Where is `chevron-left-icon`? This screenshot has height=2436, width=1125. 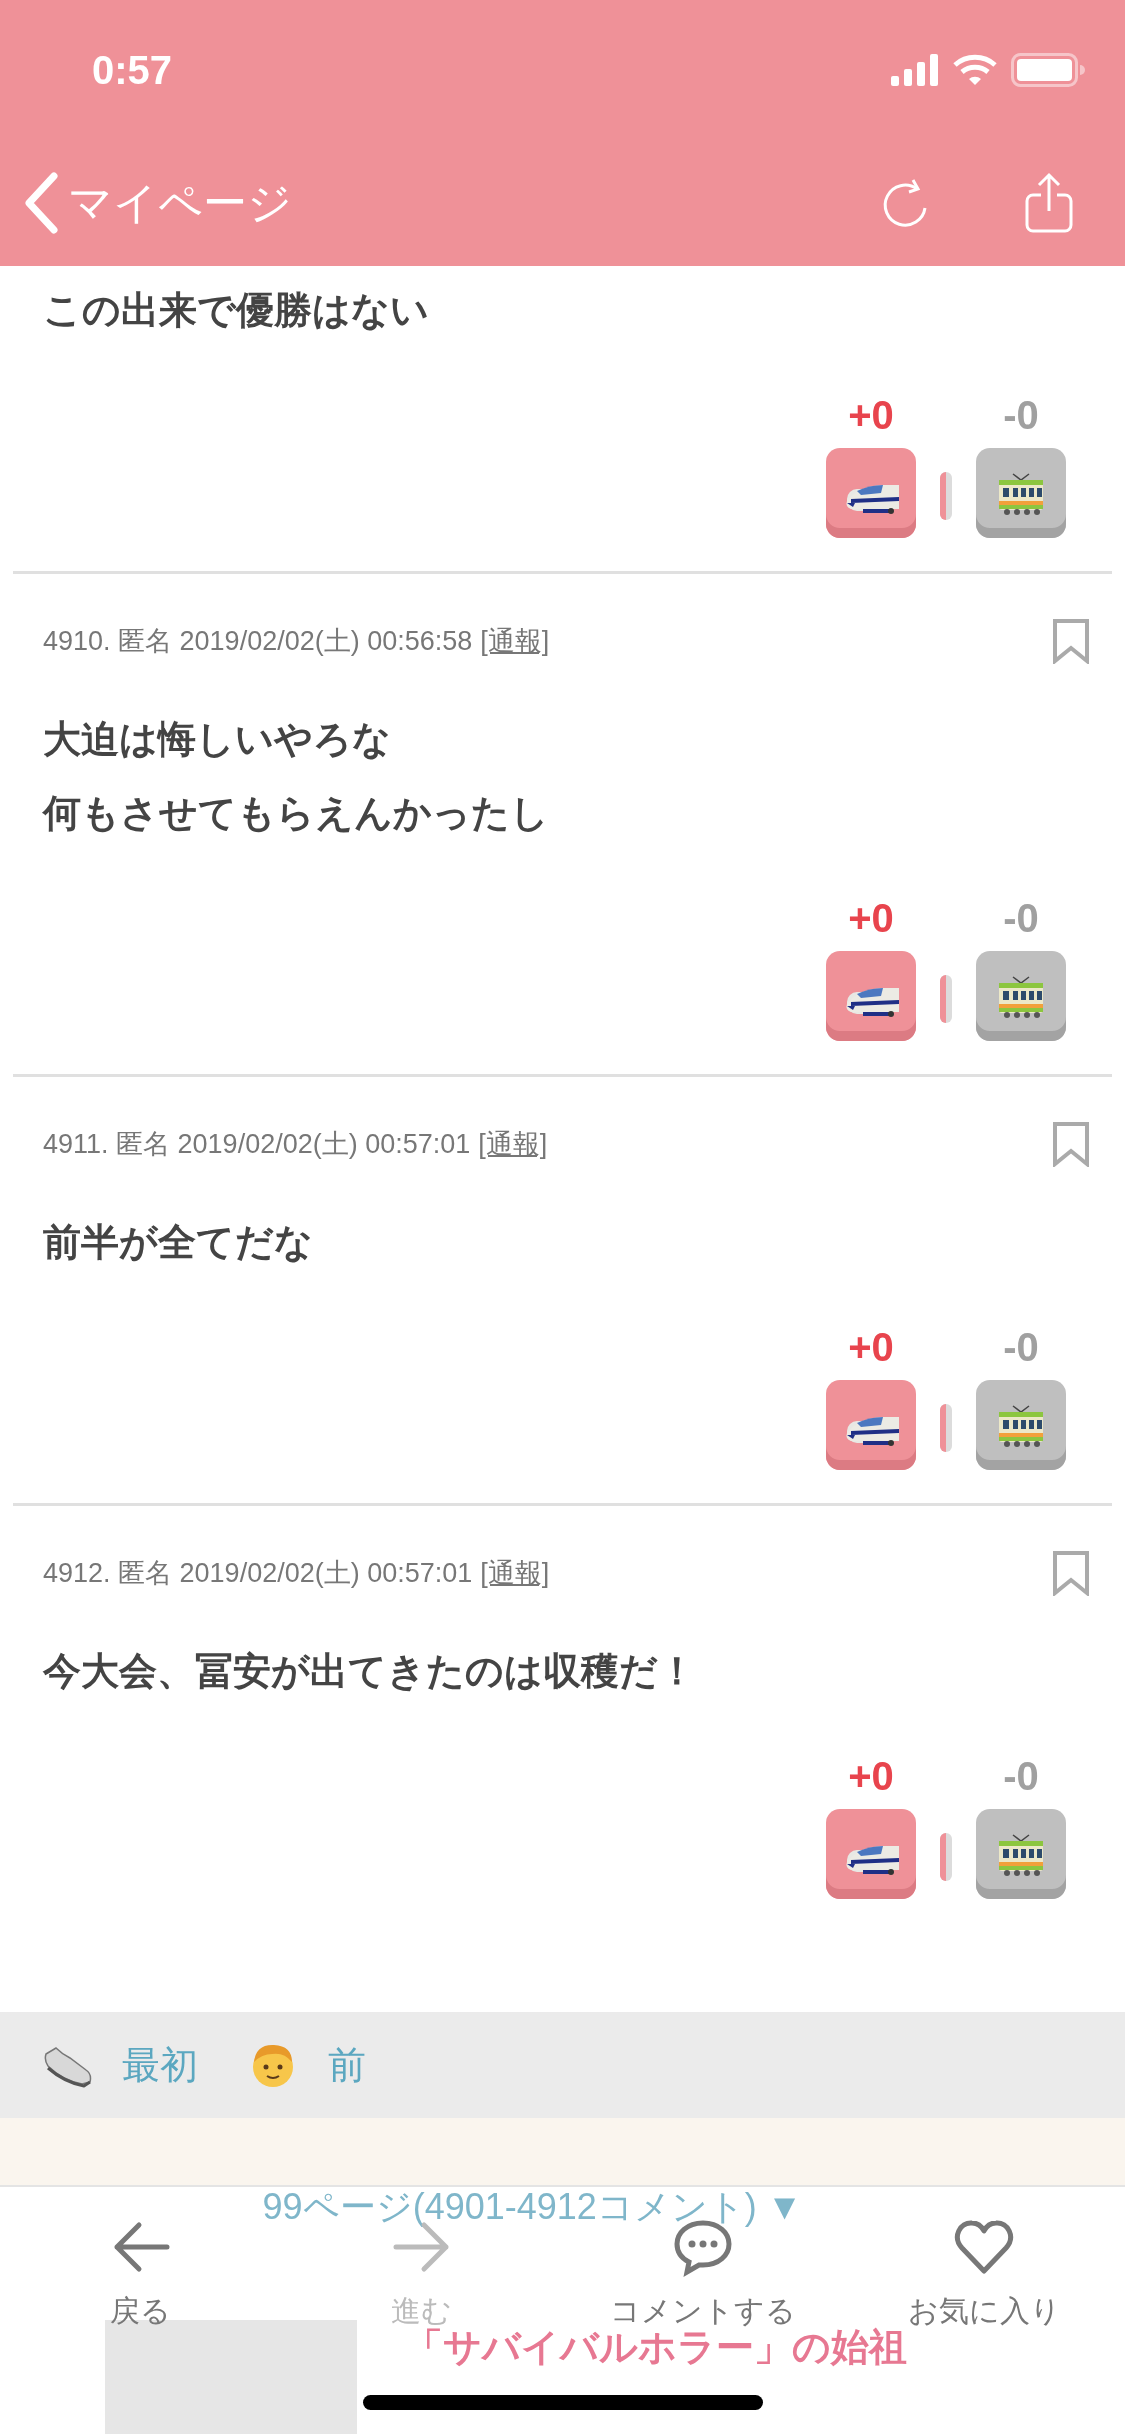
chevron-left-icon is located at coordinates (41, 203).